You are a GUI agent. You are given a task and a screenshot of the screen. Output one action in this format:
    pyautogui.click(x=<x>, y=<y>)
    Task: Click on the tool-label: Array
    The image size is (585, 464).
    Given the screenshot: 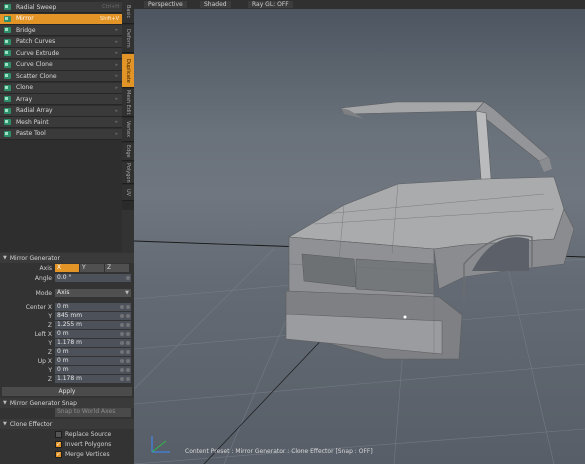 What is the action you would take?
    pyautogui.click(x=24, y=99)
    